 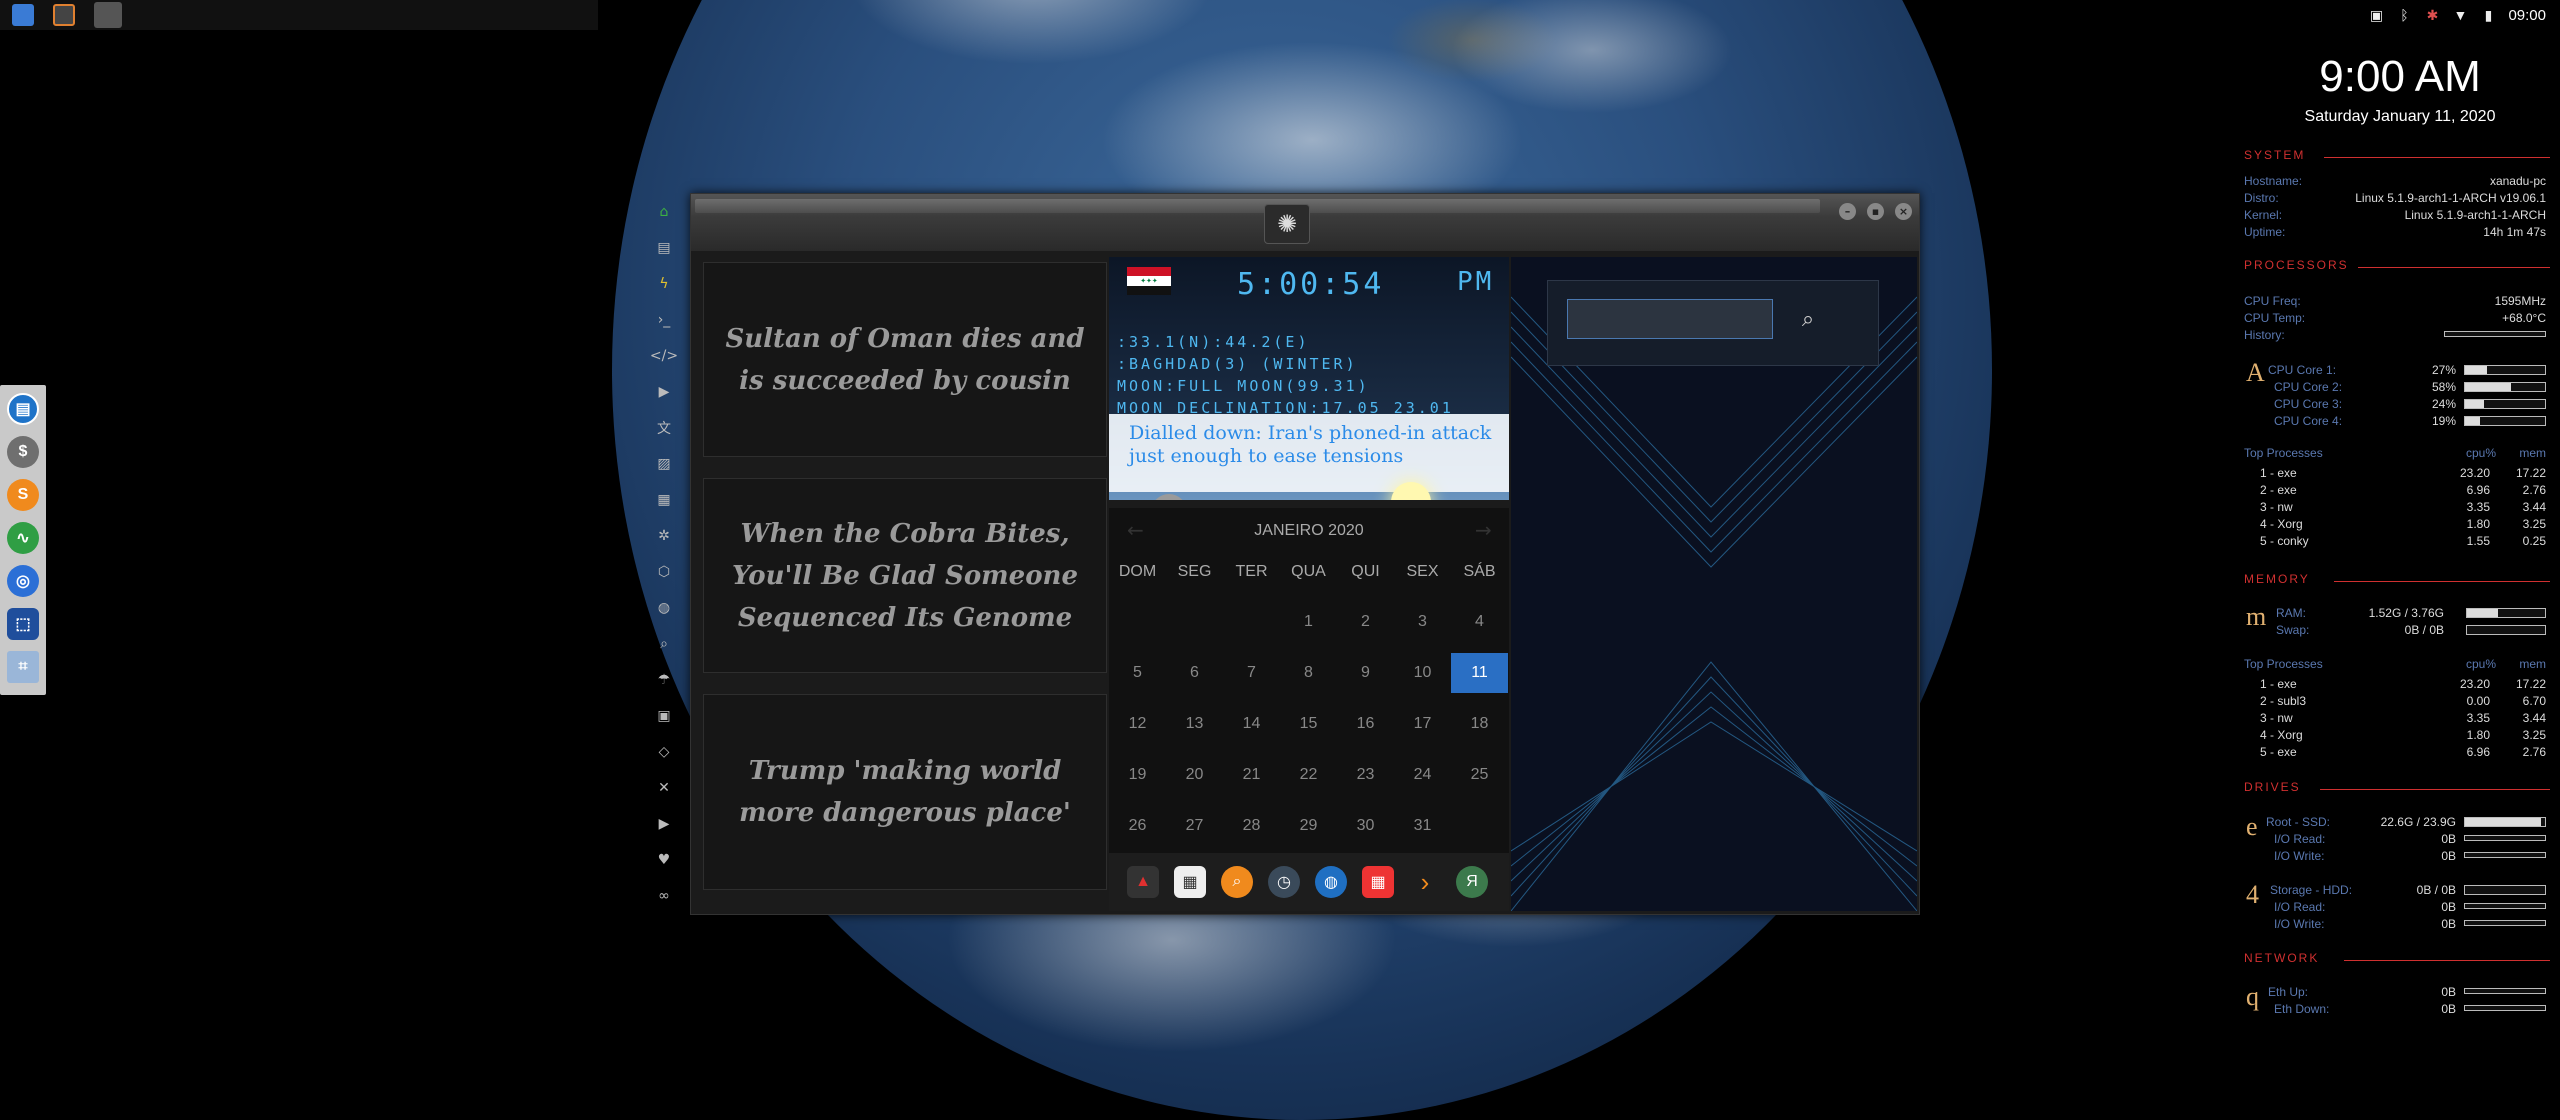 I want to click on app-launcher-icon, so click(x=108, y=15).